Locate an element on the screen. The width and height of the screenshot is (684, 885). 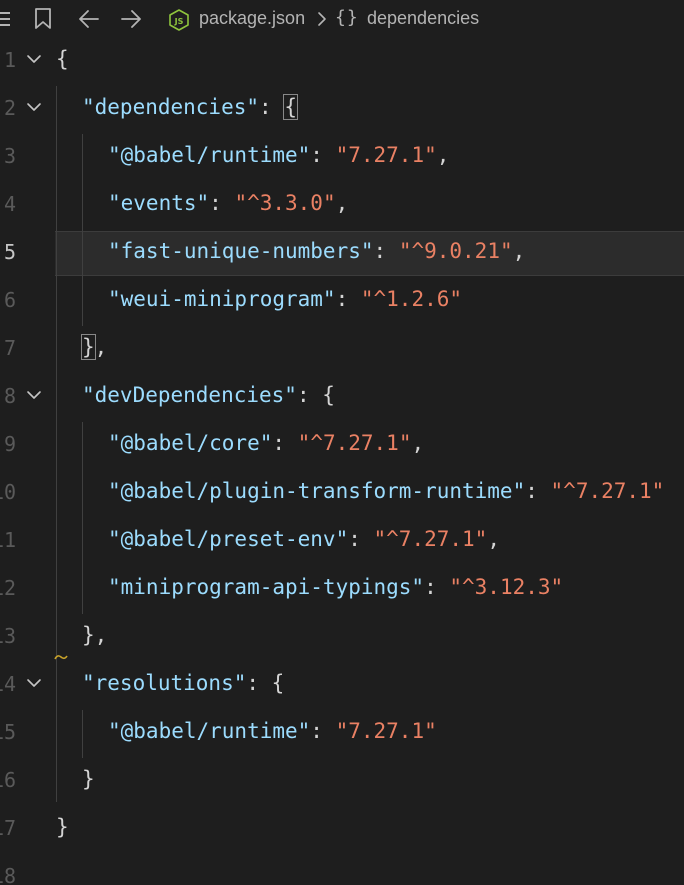
editor-line: 6 "weui-miniprogram": "^1.2.6" is located at coordinates (342, 302).